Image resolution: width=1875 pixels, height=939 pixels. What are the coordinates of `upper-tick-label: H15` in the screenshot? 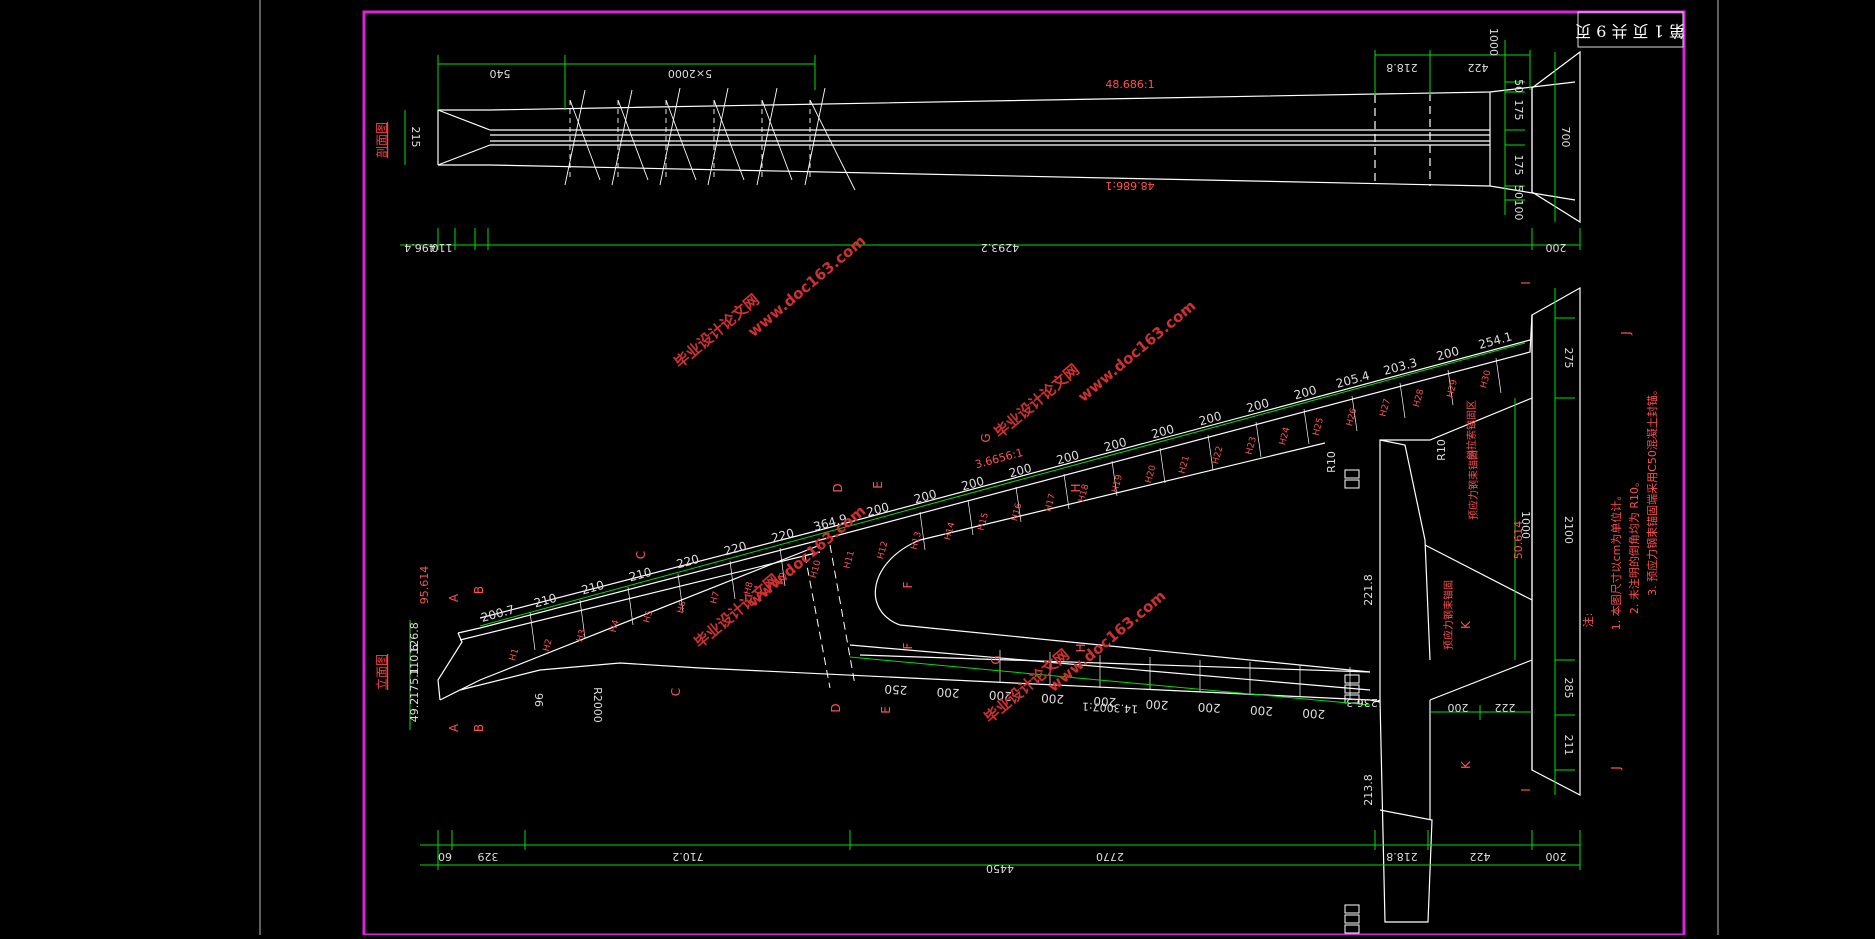 It's located at (984, 522).